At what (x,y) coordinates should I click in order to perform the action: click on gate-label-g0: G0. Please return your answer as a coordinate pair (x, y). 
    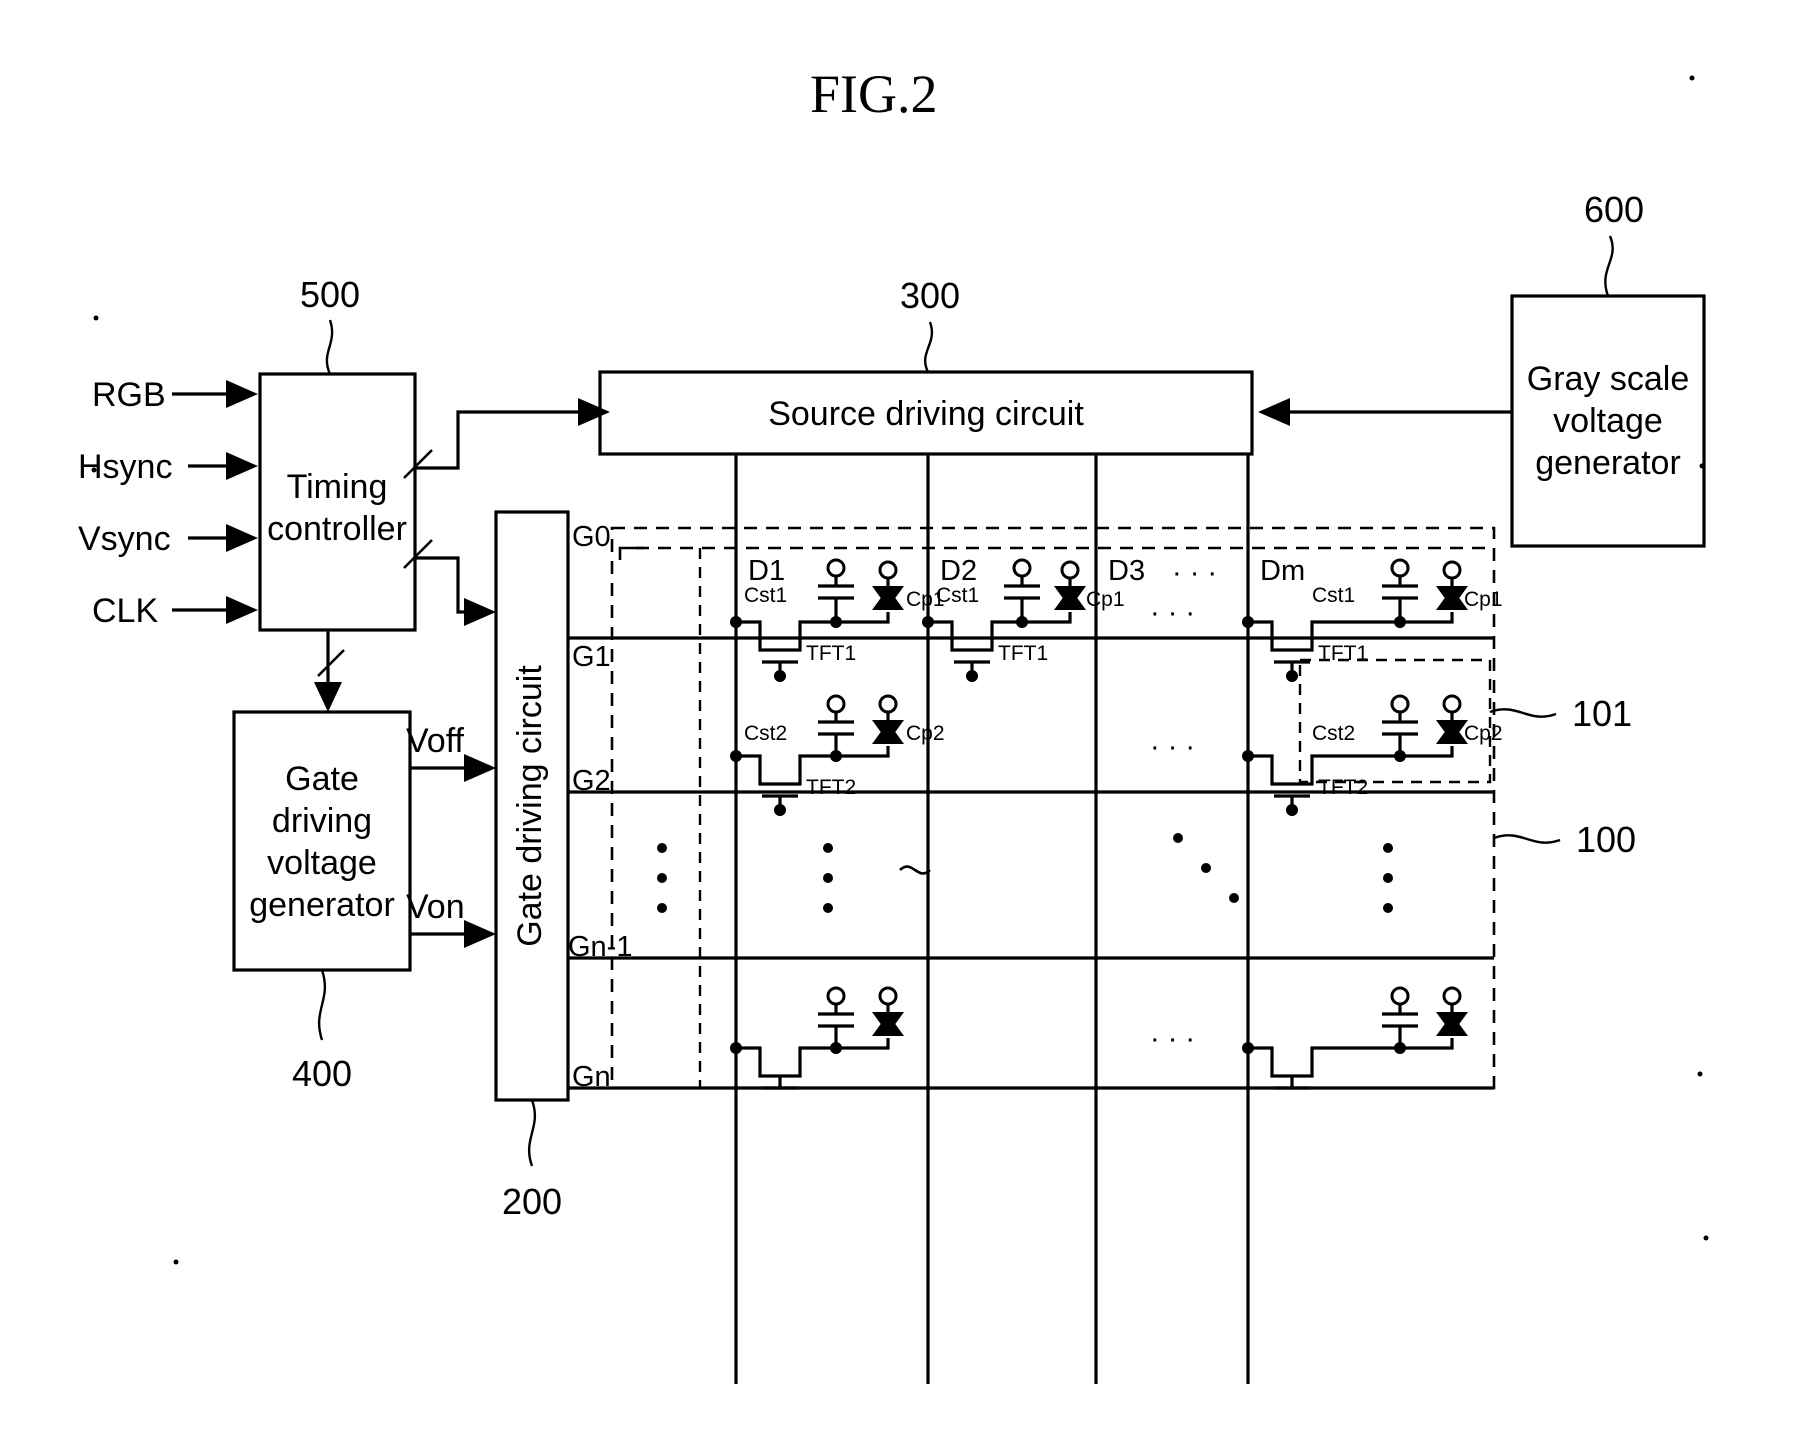
    Looking at the image, I should click on (591, 537).